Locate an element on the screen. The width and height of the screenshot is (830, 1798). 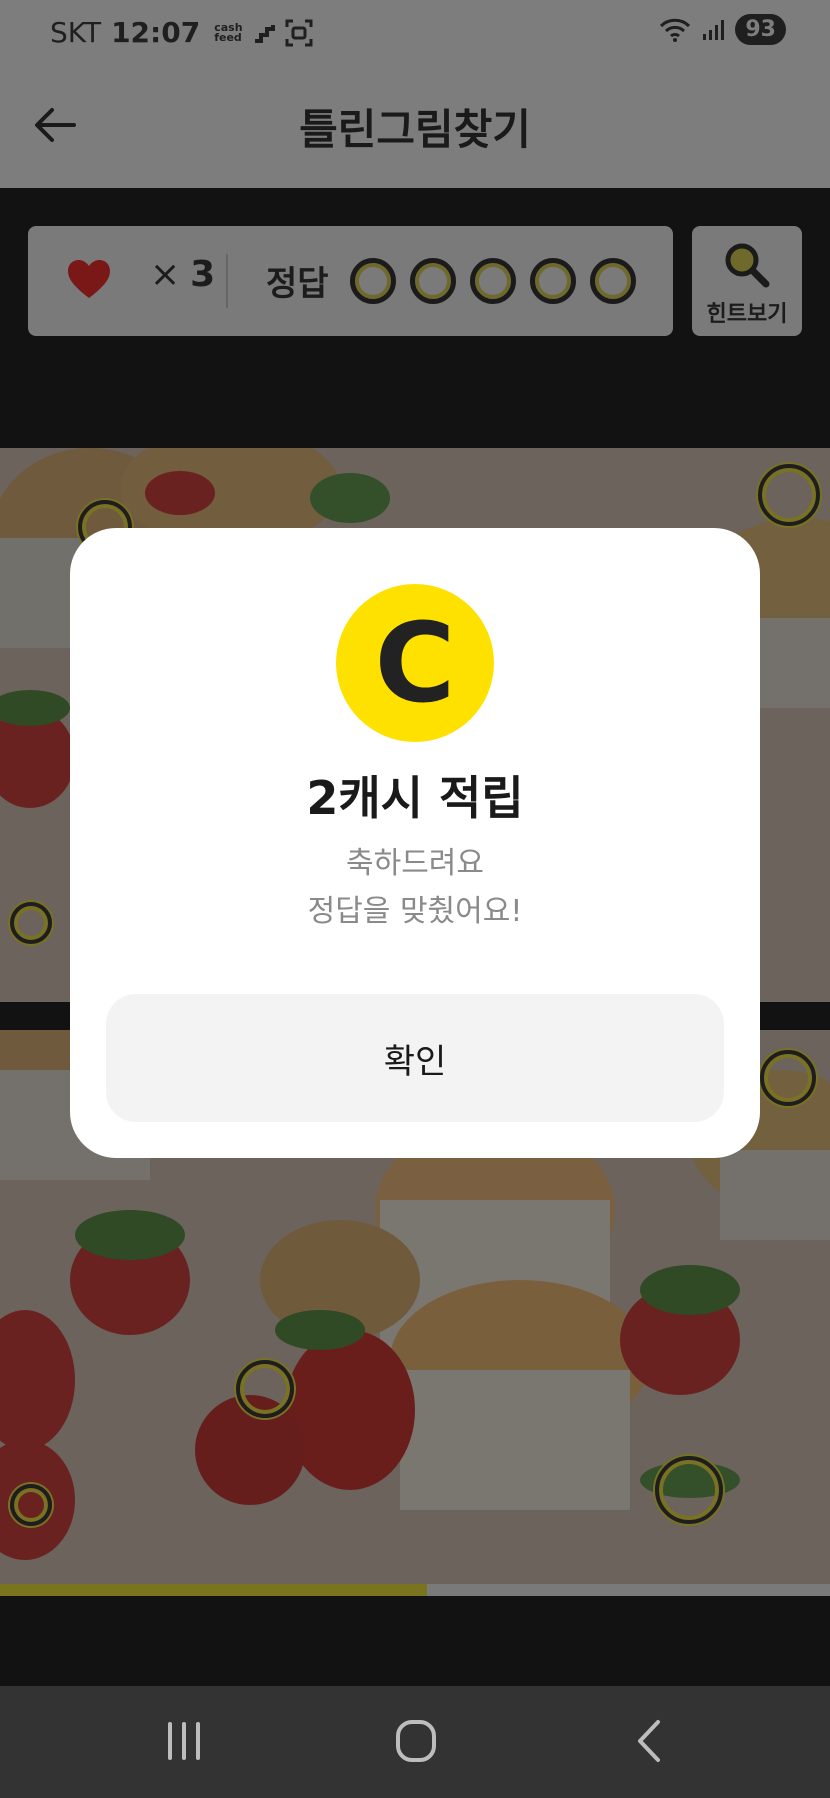
cell-signal-icon is located at coordinates (714, 29).